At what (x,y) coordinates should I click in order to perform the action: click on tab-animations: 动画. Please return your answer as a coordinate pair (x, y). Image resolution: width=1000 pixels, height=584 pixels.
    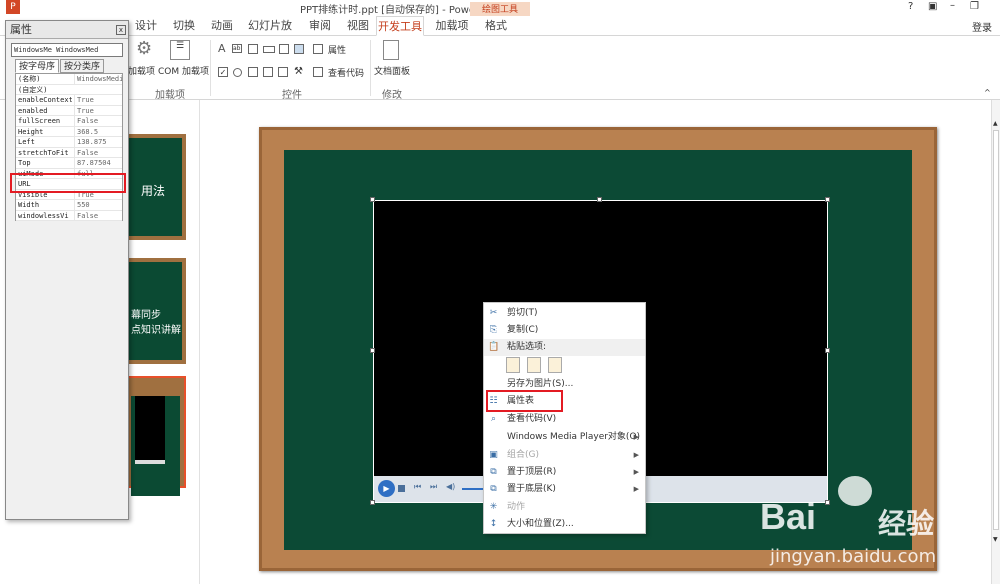
    Looking at the image, I should click on (222, 26).